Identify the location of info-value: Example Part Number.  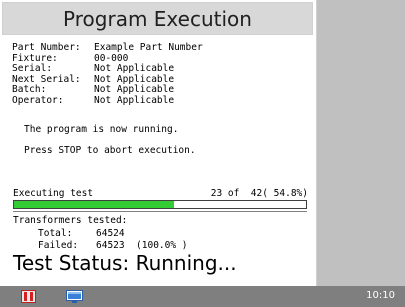
(148, 47).